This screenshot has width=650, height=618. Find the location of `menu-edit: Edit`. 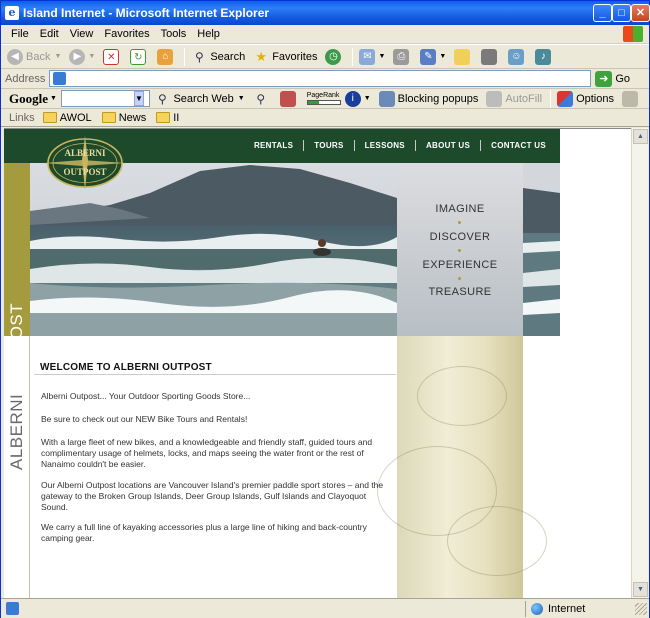

menu-edit: Edit is located at coordinates (49, 34).